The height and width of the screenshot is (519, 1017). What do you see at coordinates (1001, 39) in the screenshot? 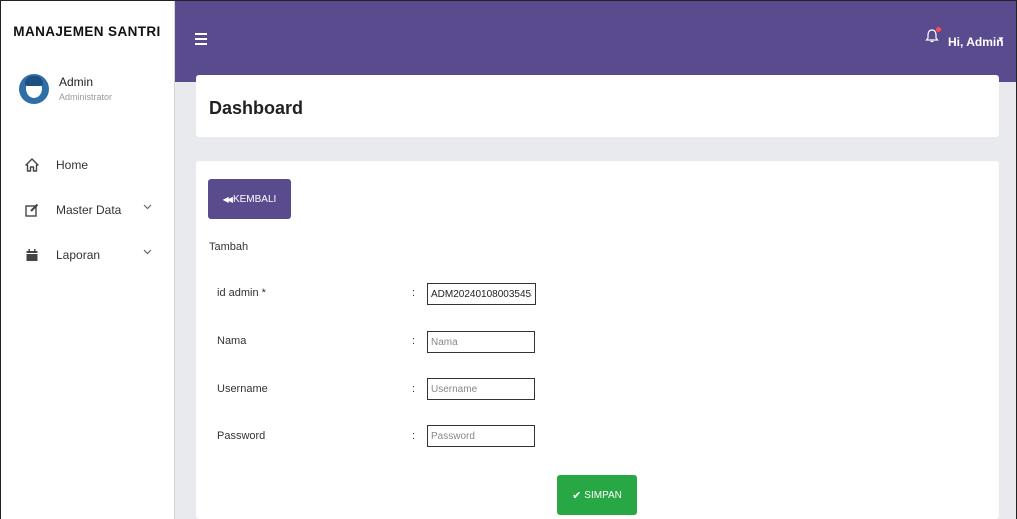
I see `caret-down-icon: ▼` at bounding box center [1001, 39].